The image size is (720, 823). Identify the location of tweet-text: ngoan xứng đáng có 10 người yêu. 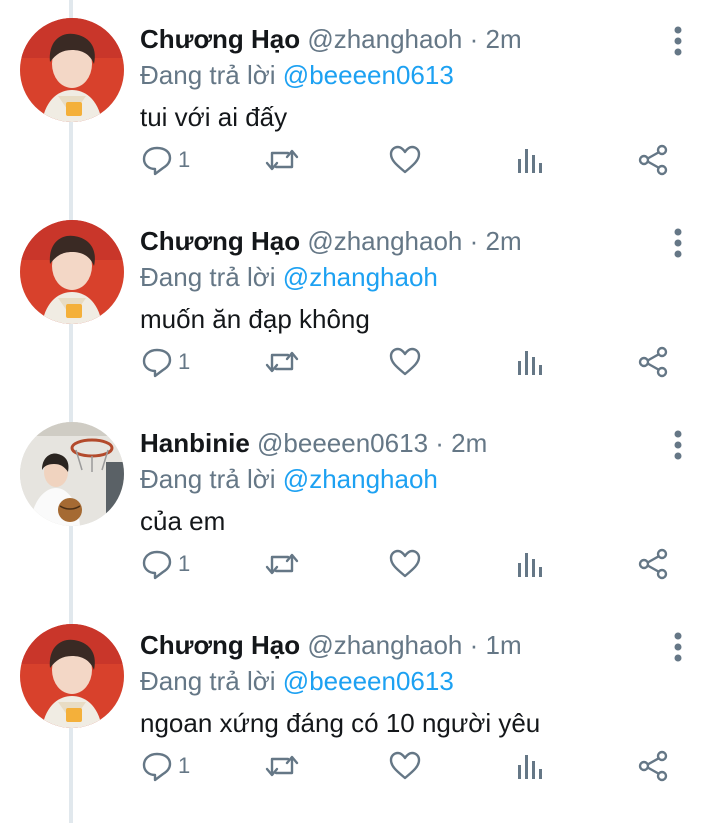
(340, 723).